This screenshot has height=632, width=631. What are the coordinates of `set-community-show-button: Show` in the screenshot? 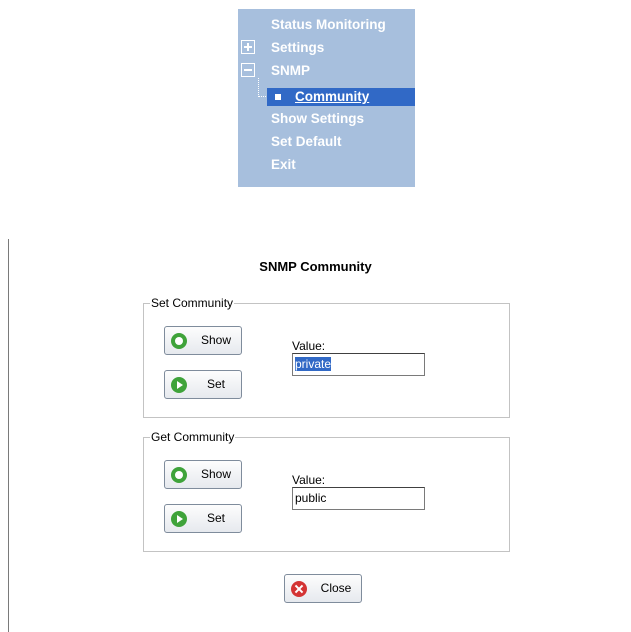 It's located at (203, 340).